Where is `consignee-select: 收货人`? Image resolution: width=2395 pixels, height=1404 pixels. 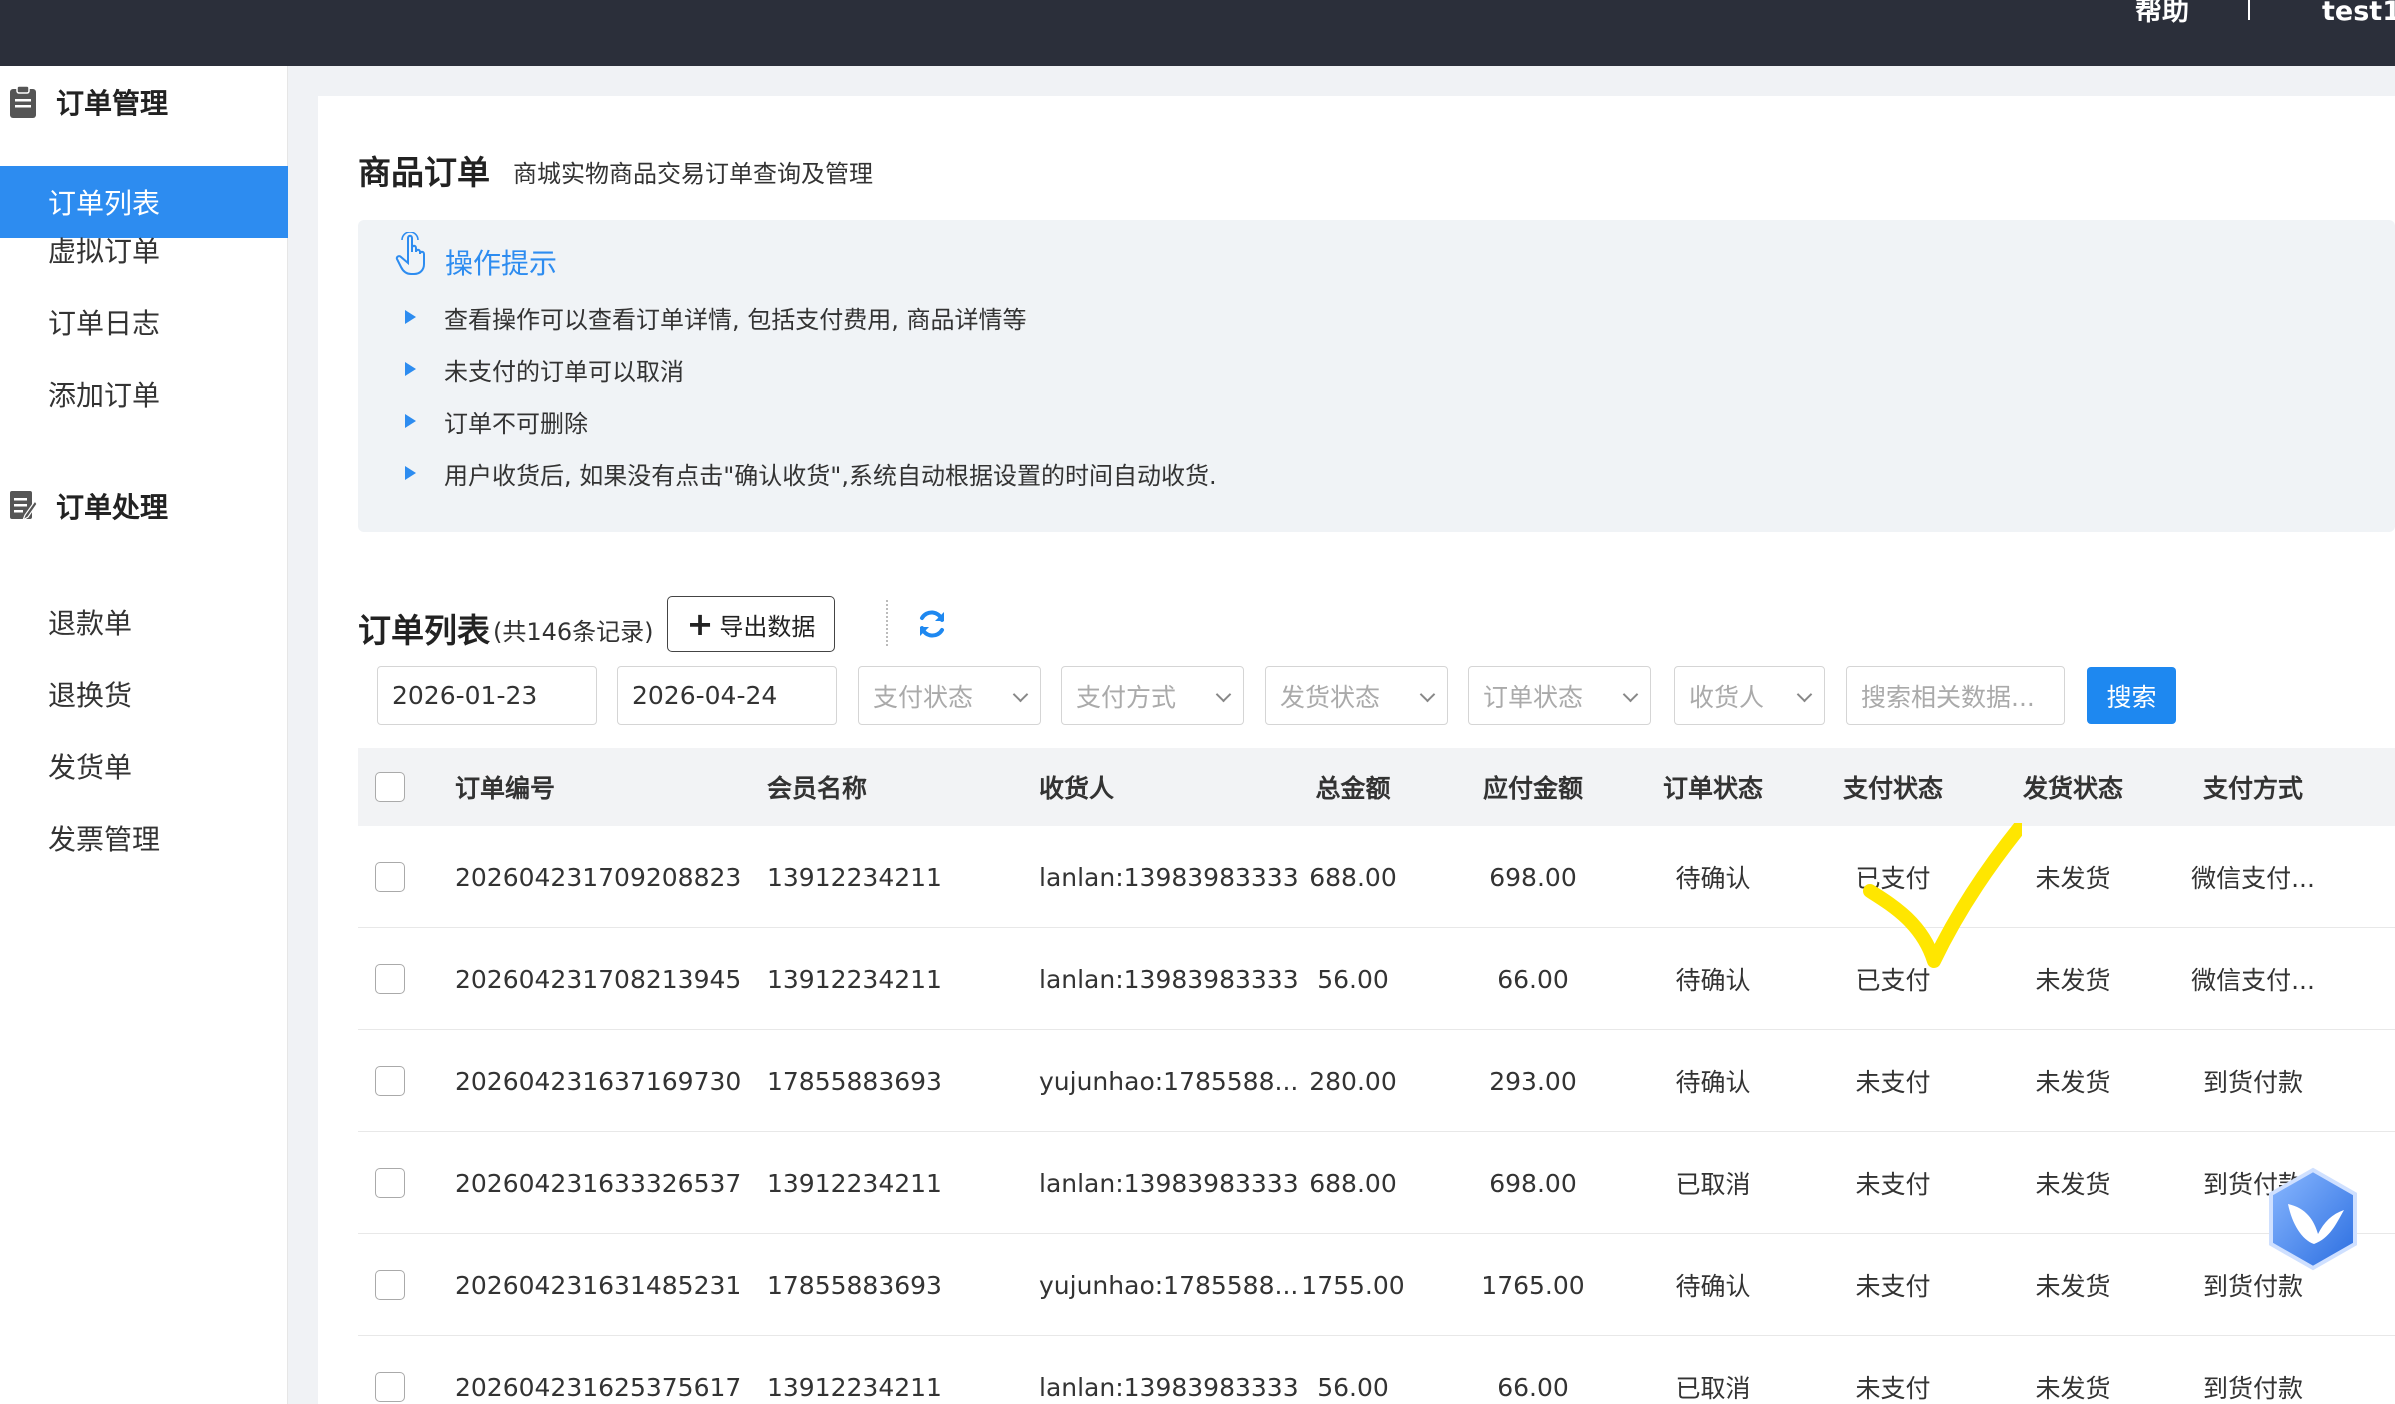 consignee-select: 收货人 is located at coordinates (1749, 695).